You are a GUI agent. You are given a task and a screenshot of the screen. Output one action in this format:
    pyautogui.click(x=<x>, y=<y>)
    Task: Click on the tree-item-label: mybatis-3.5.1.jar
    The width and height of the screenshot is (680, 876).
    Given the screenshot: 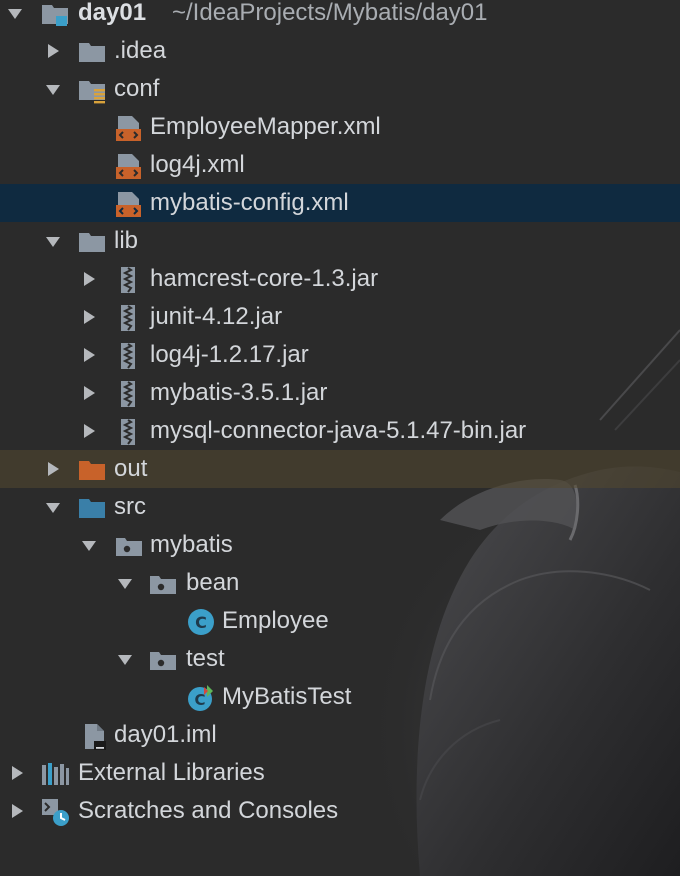 What is the action you would take?
    pyautogui.click(x=239, y=392)
    